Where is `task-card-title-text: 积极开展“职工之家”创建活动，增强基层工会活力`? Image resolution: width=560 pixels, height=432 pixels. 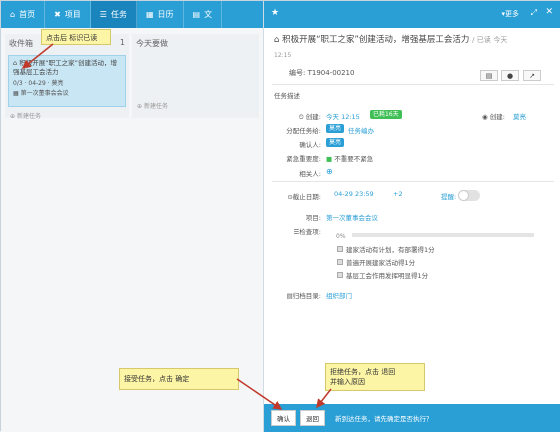
task-card-title-text: 积极开展“职工之家”创建活动，增强基层工会活力 is located at coordinates (65, 67).